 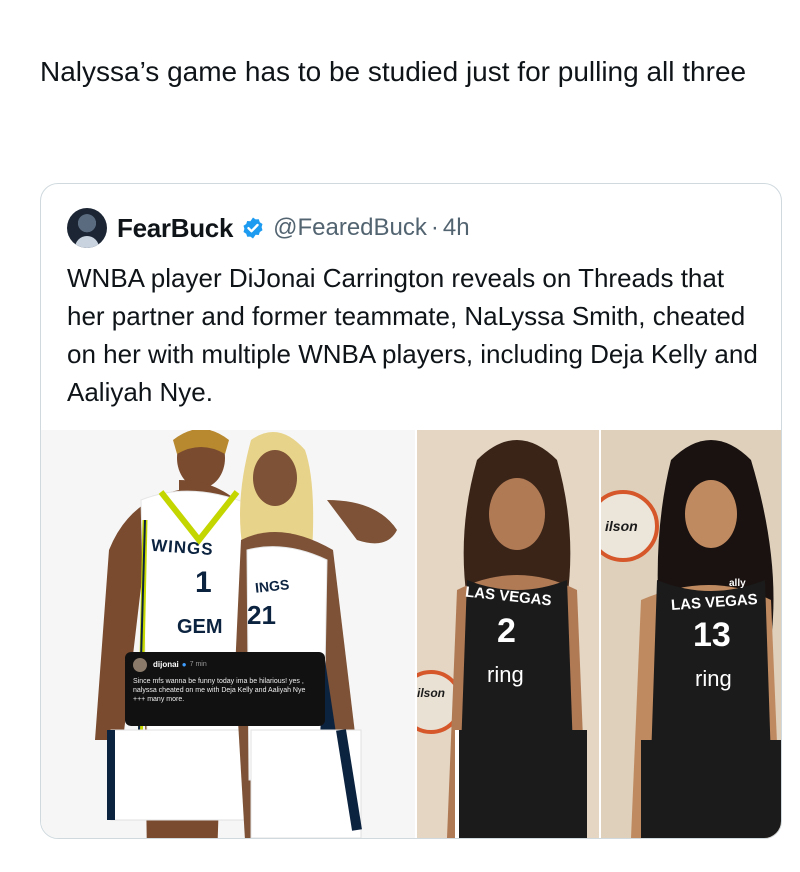 What do you see at coordinates (506, 631) in the screenshot?
I see `middle-number: 2` at bounding box center [506, 631].